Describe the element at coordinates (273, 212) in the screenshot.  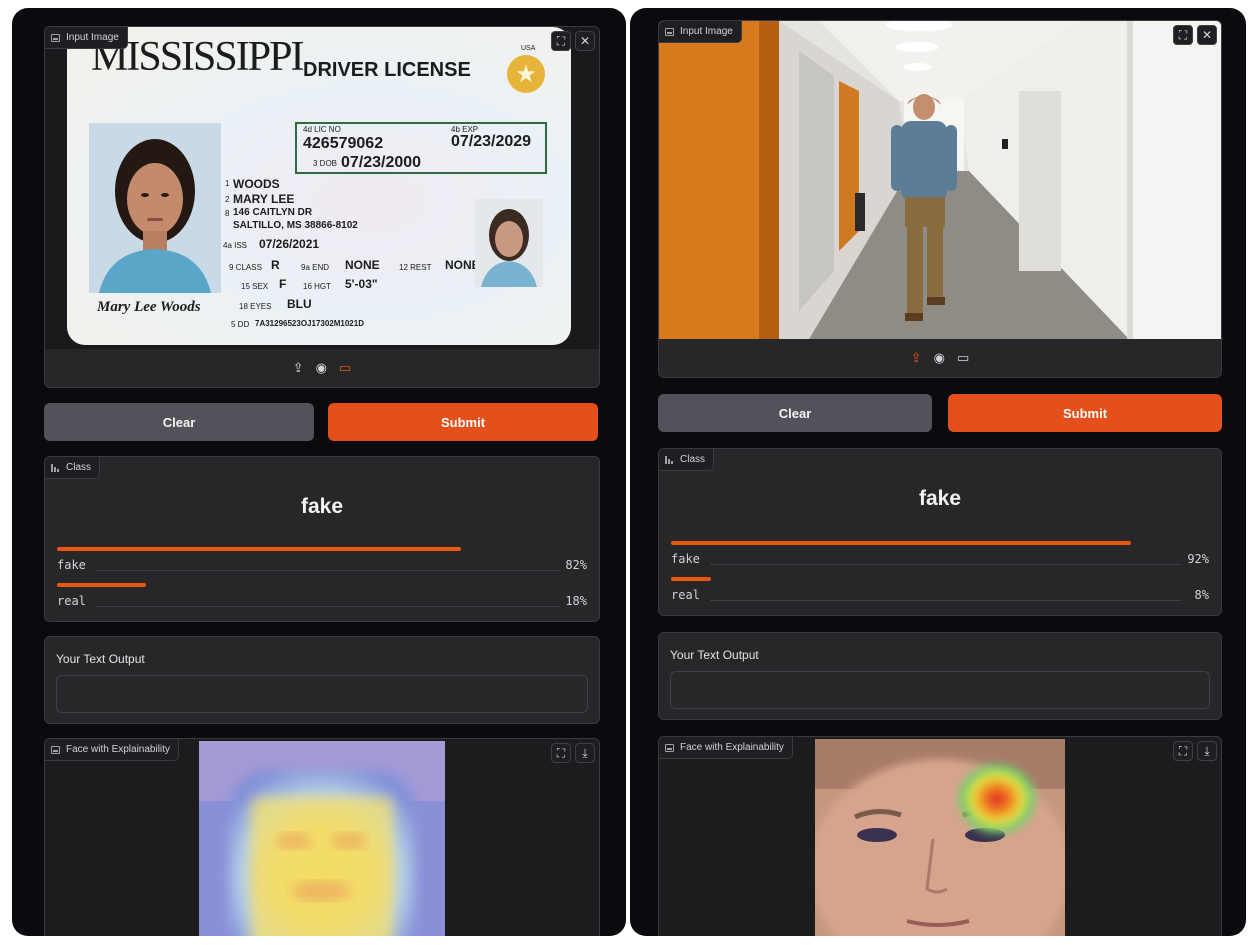
I see `id-address-1: 146 CAITLYN DR` at that location.